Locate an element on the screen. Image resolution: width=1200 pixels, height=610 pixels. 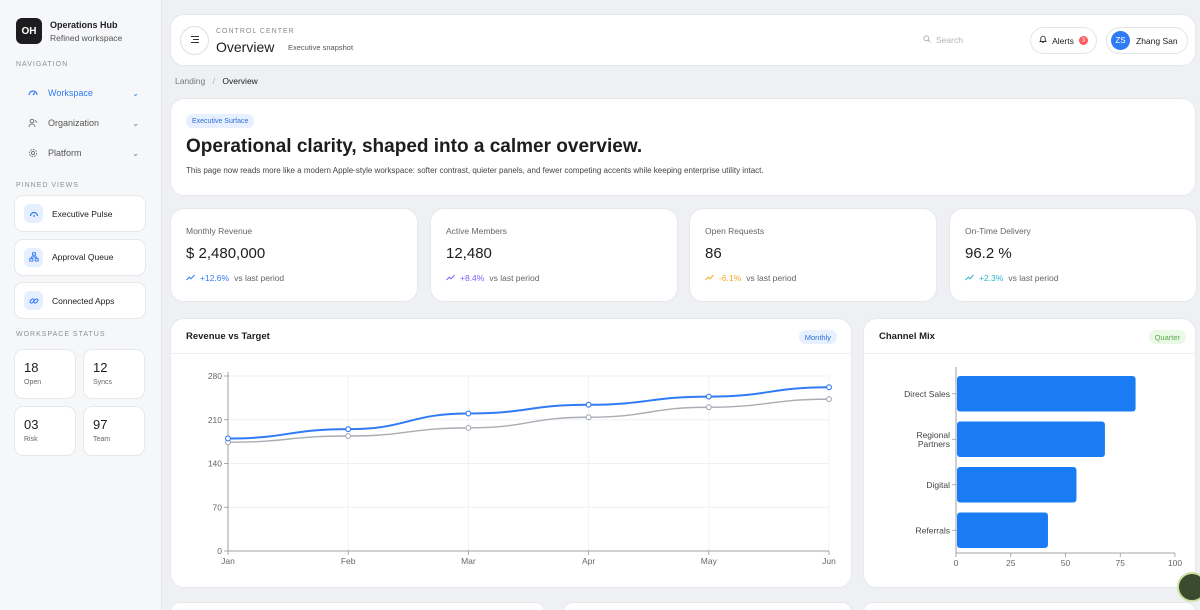
search-icon is located at coordinates (927, 40).